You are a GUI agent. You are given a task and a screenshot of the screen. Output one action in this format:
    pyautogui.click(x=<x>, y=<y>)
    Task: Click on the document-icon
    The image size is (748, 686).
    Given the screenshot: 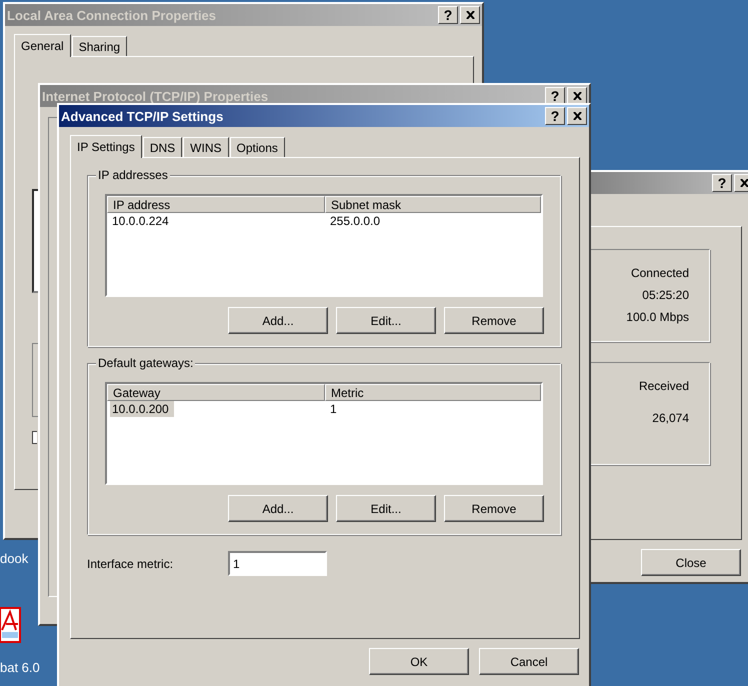 What is the action you would take?
    pyautogui.click(x=11, y=624)
    